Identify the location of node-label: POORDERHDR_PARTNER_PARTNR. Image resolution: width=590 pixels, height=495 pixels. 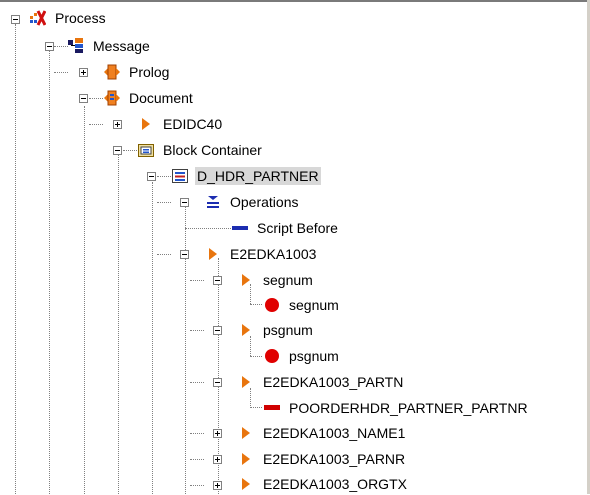
(408, 408).